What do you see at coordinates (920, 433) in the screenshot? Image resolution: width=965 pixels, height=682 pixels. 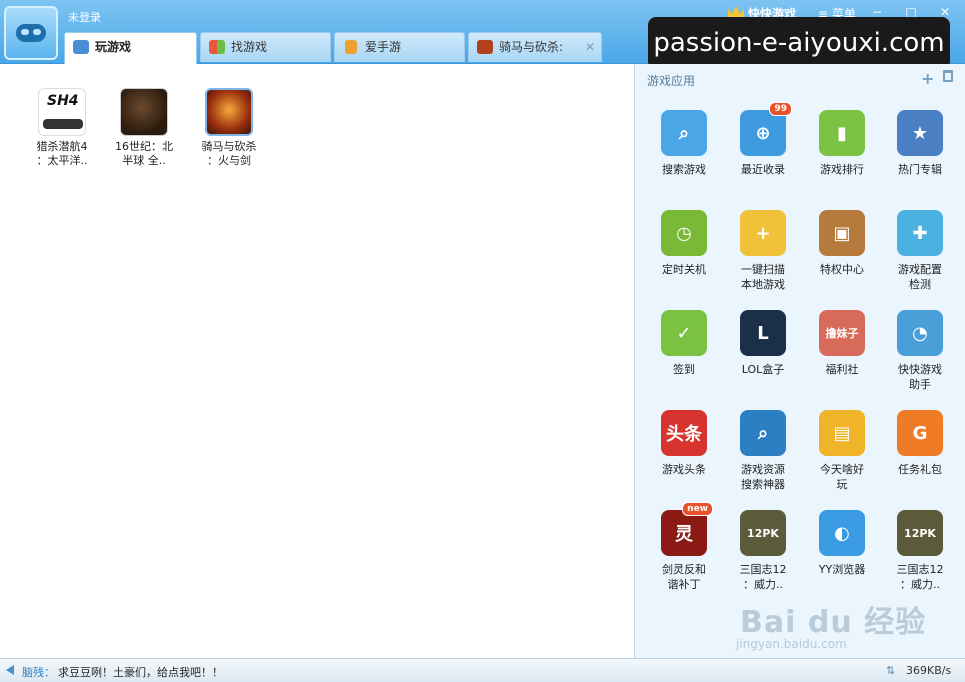 I see `app-icon: G` at bounding box center [920, 433].